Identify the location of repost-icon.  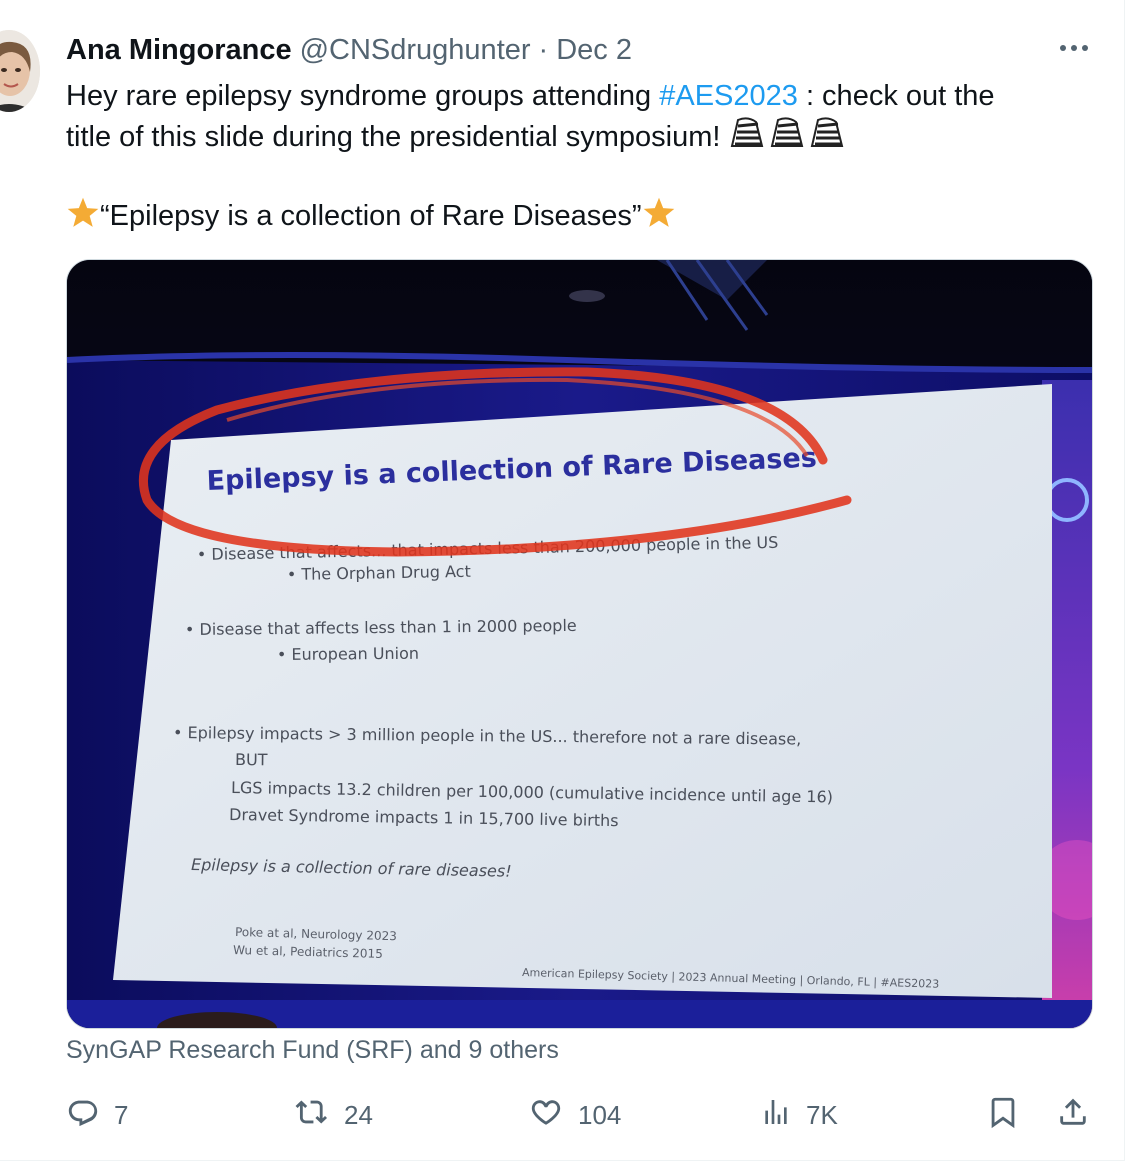
(312, 1115).